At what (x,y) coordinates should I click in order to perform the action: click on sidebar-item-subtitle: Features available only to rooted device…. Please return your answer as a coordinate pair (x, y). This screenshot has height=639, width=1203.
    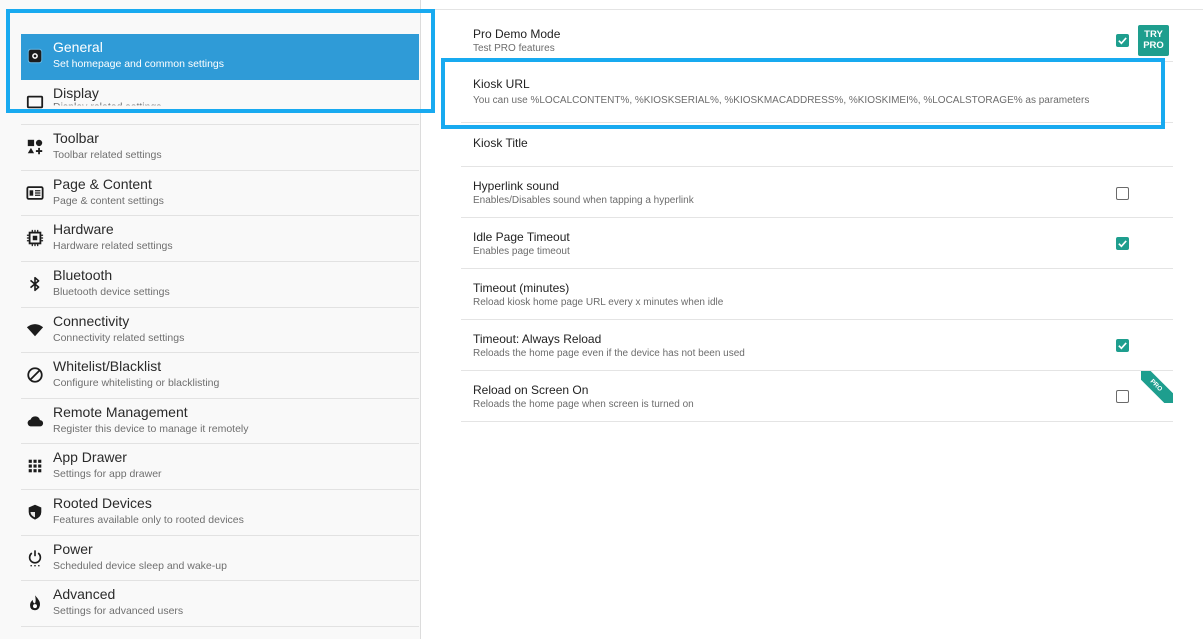
    Looking at the image, I should click on (148, 519).